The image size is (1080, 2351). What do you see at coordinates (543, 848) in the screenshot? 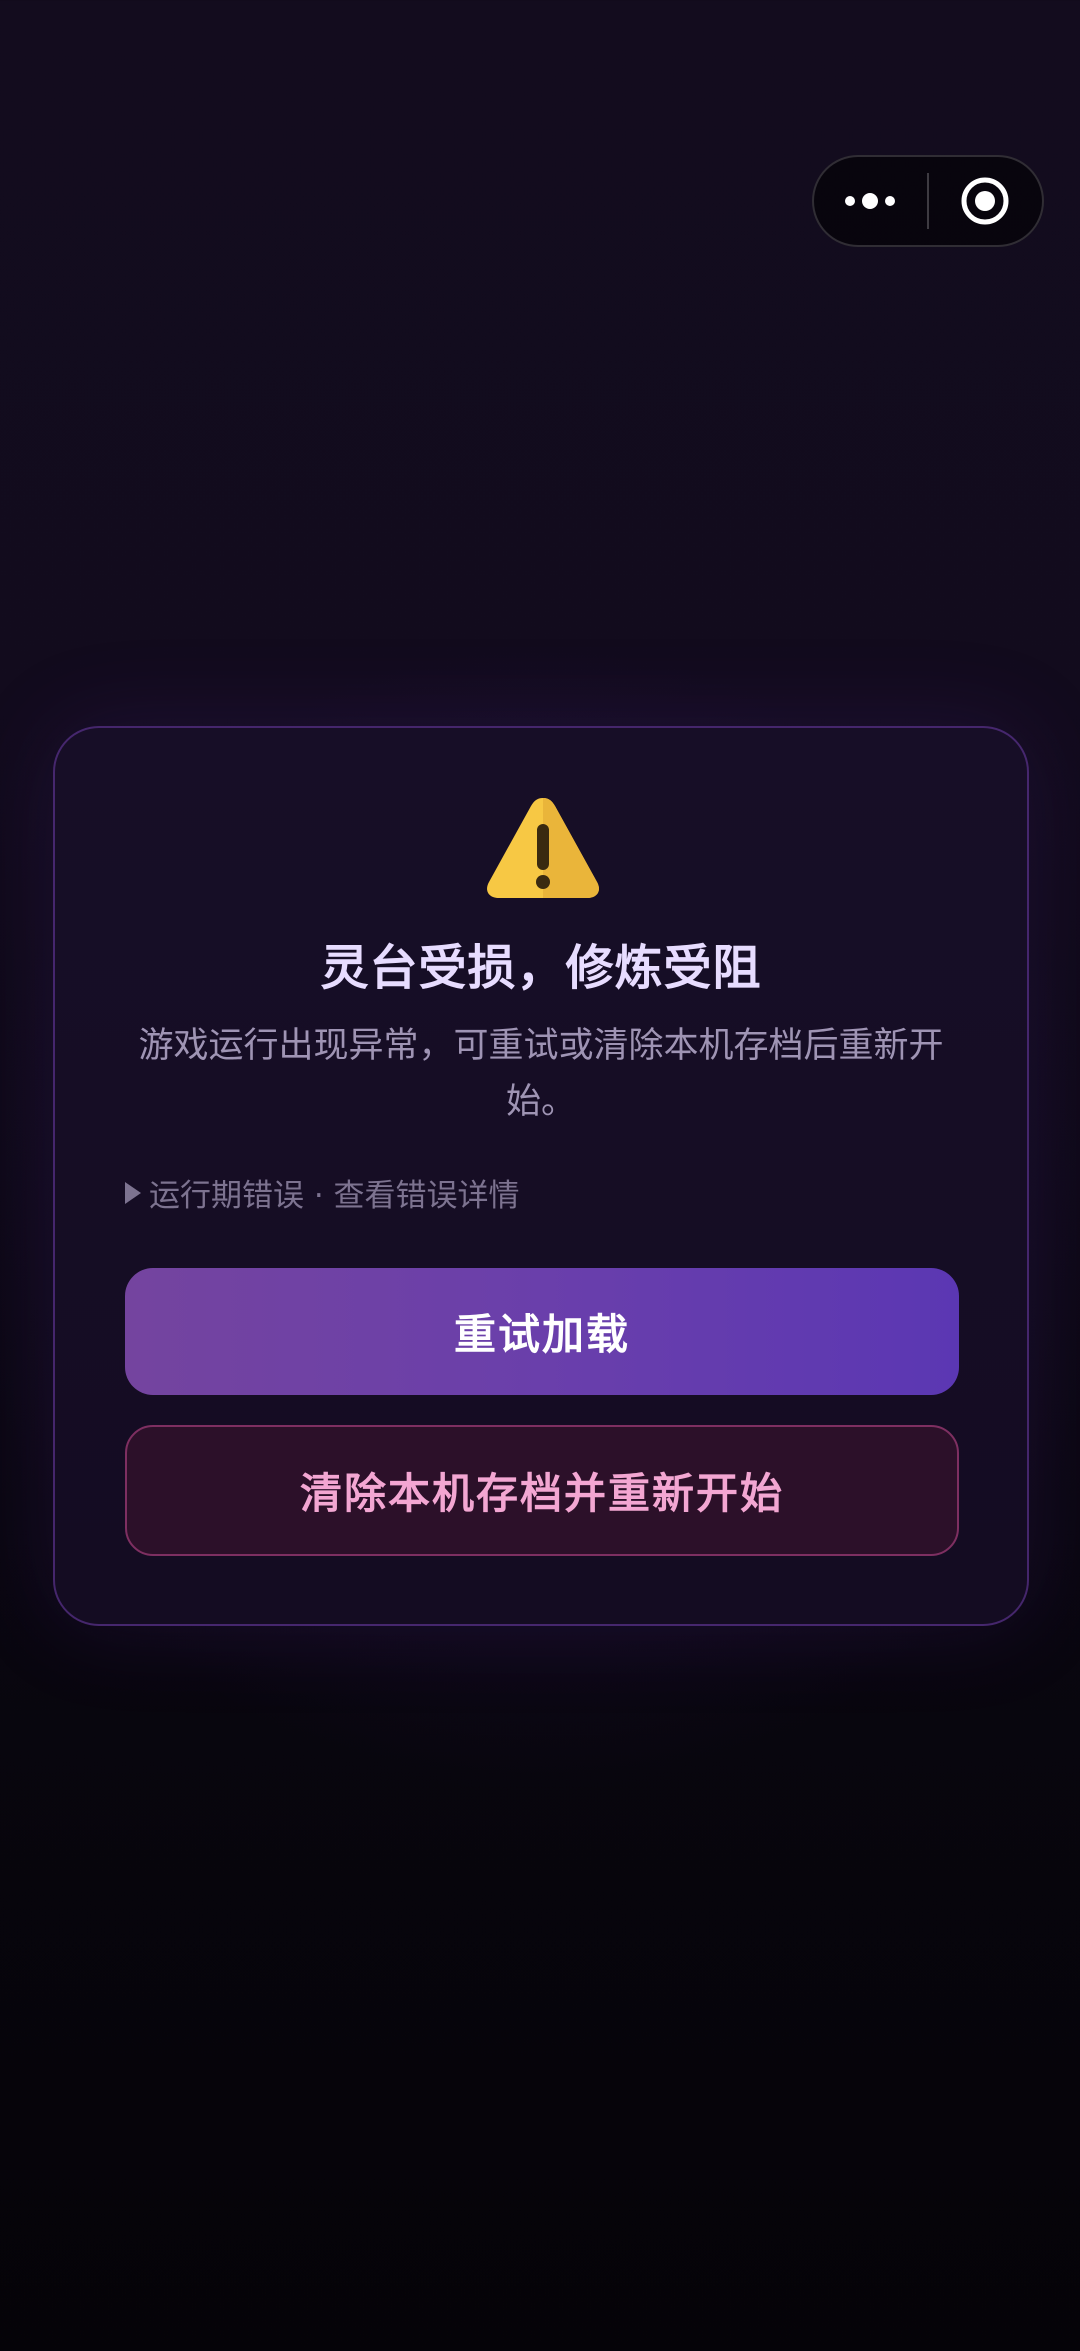
I see `warning-icon` at bounding box center [543, 848].